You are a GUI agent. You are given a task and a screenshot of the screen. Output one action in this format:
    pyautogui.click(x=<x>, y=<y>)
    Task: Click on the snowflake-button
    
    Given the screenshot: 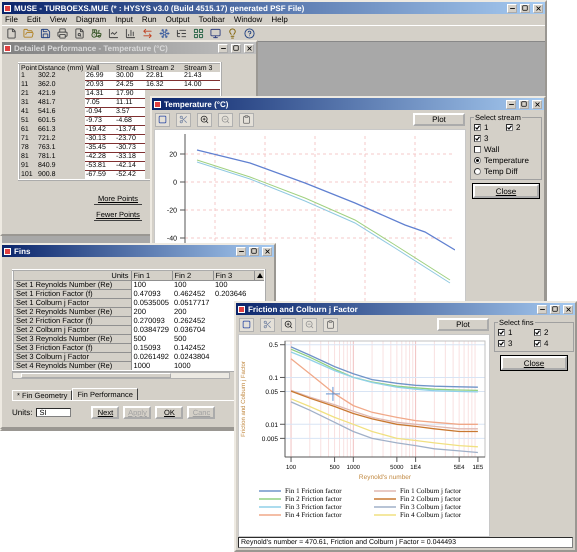 What is the action you would take?
    pyautogui.click(x=164, y=33)
    